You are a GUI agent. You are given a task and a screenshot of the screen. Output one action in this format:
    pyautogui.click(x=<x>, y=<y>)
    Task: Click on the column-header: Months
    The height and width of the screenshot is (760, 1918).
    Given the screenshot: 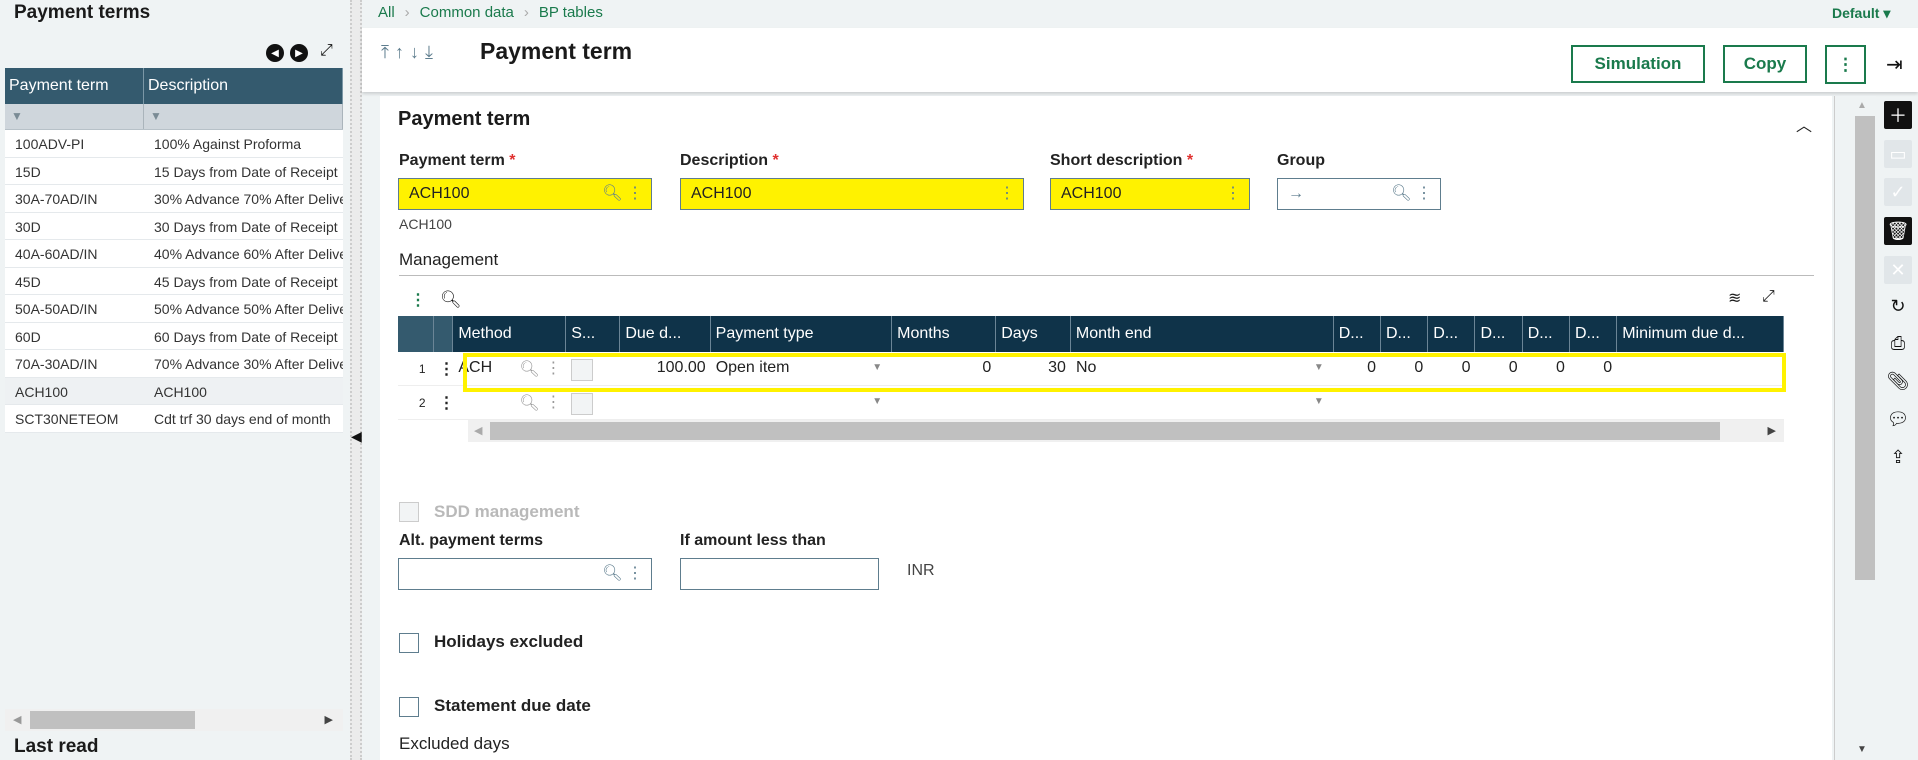 What is the action you would take?
    pyautogui.click(x=944, y=334)
    